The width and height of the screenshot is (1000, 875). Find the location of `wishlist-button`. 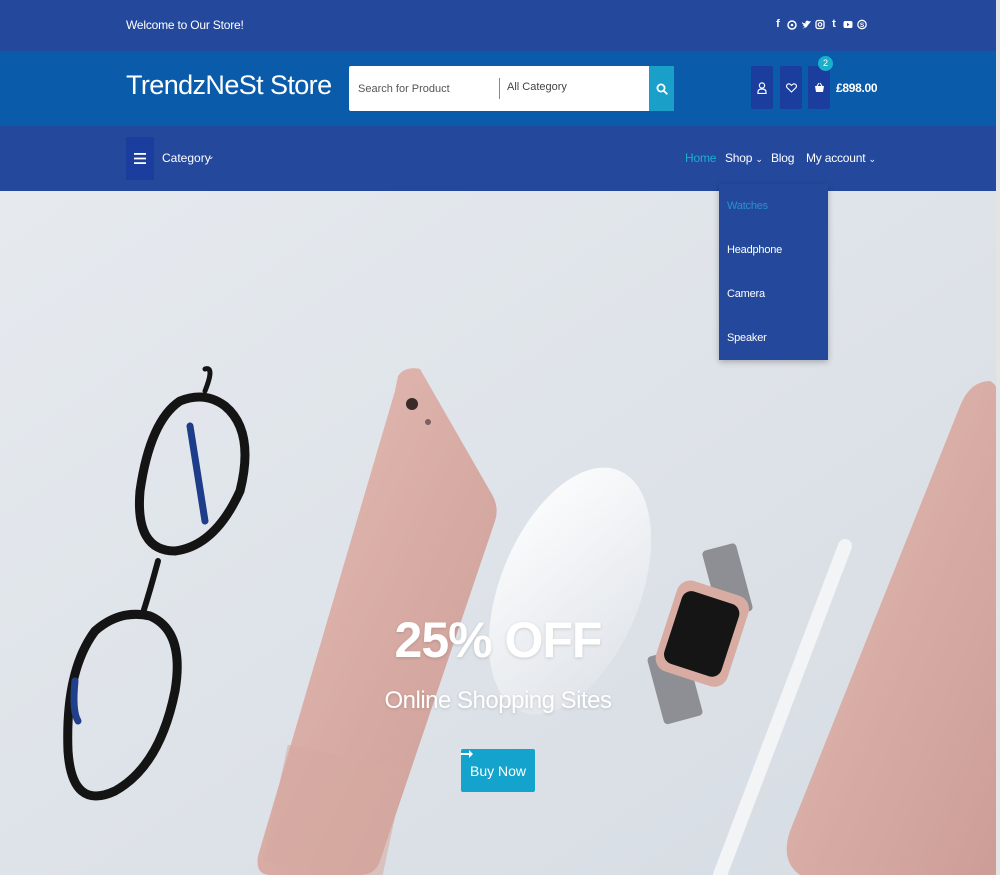

wishlist-button is located at coordinates (791, 87).